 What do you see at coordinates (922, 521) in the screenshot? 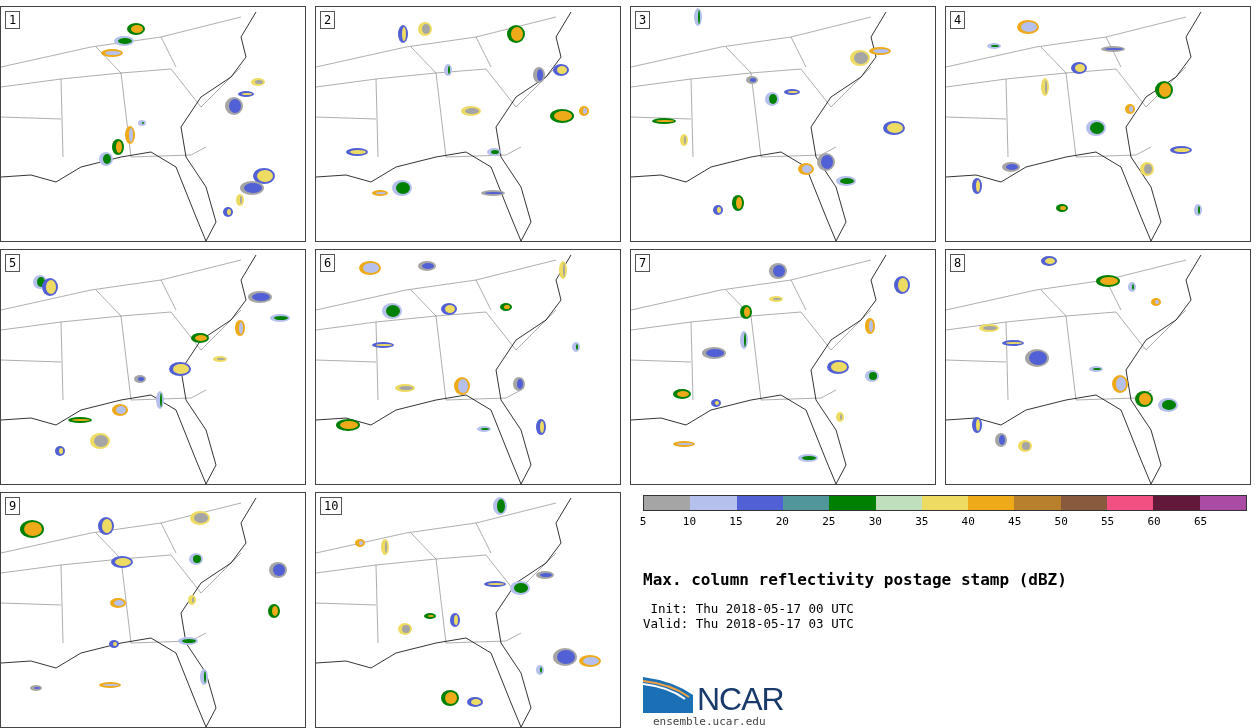
I see `tick-label: 35` at bounding box center [922, 521].